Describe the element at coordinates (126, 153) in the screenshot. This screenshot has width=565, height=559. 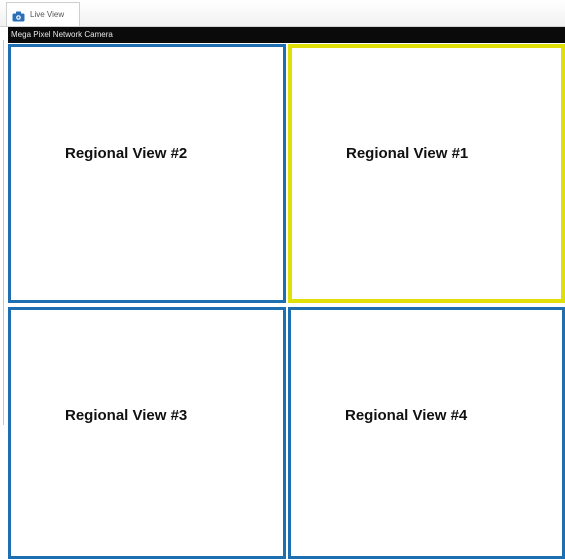
I see `regional-view-label: Regional View #2` at that location.